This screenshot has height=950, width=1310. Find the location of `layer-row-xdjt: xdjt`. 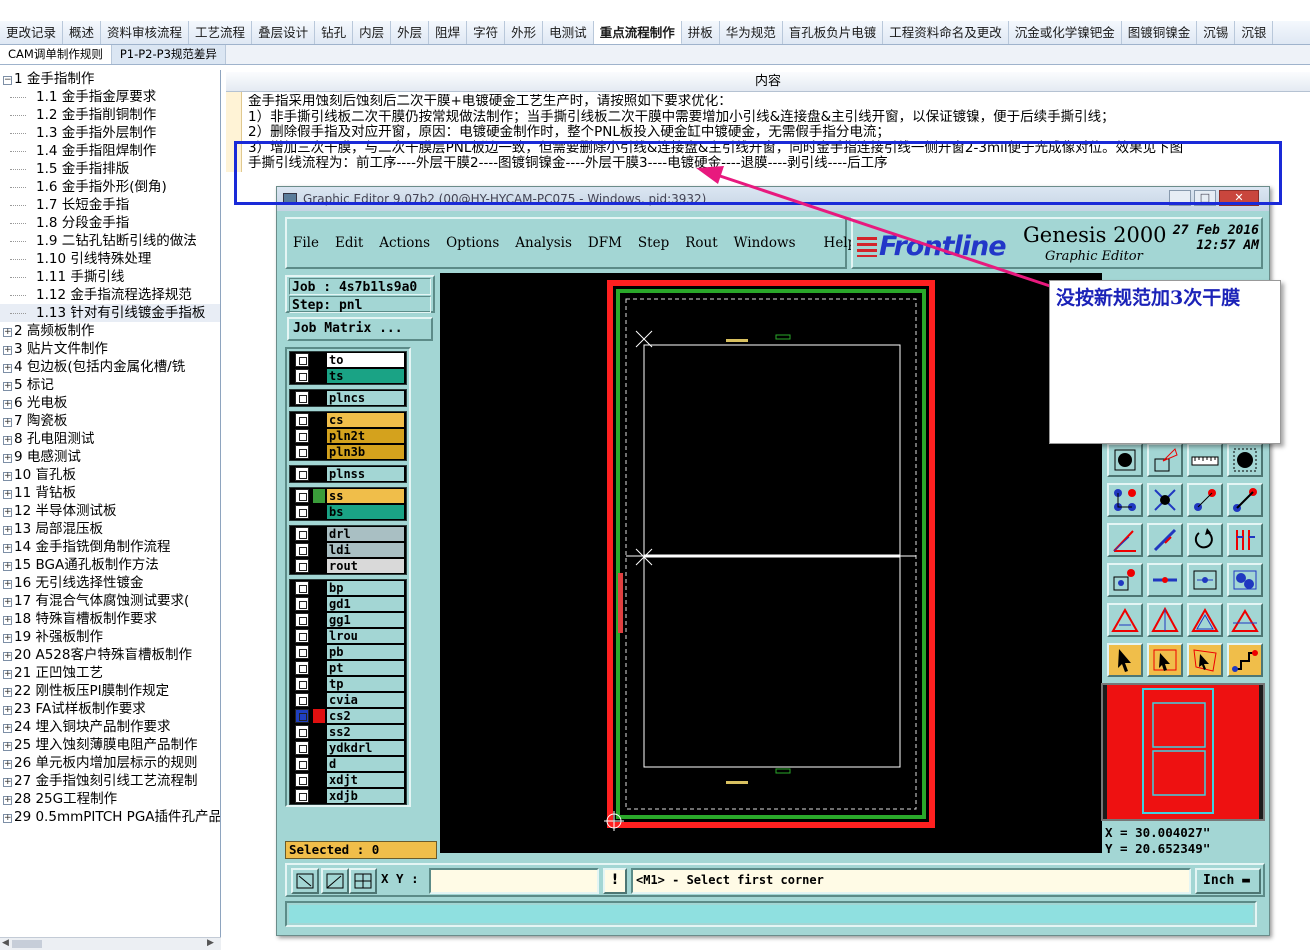

layer-row-xdjt: xdjt is located at coordinates (348, 780).